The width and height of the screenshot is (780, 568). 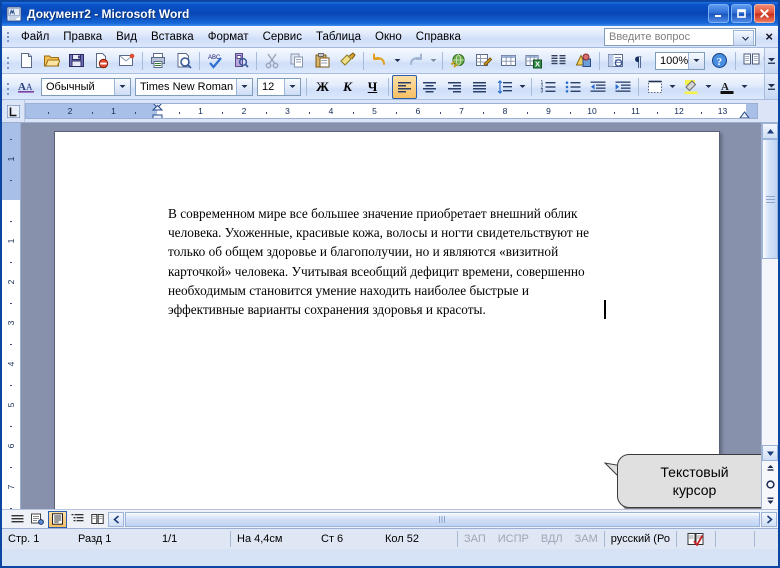 What do you see at coordinates (654, 87) in the screenshot?
I see `borders-icon` at bounding box center [654, 87].